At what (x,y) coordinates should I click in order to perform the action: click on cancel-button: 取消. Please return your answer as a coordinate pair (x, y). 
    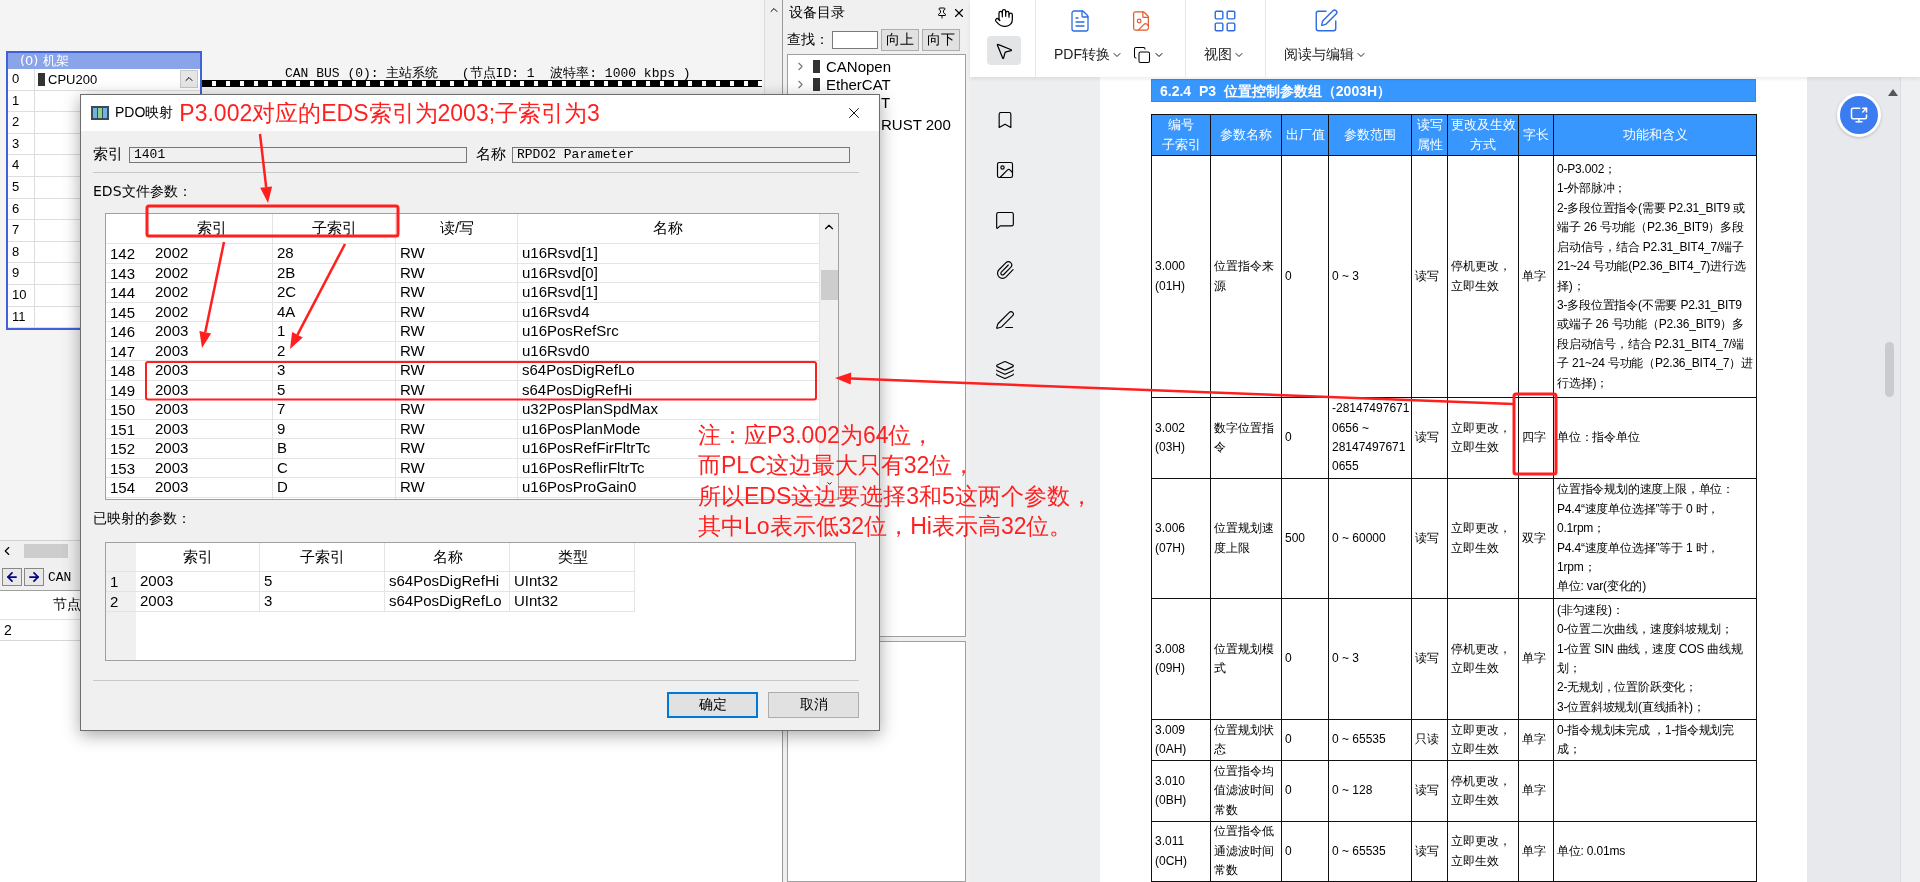
    Looking at the image, I should click on (813, 705).